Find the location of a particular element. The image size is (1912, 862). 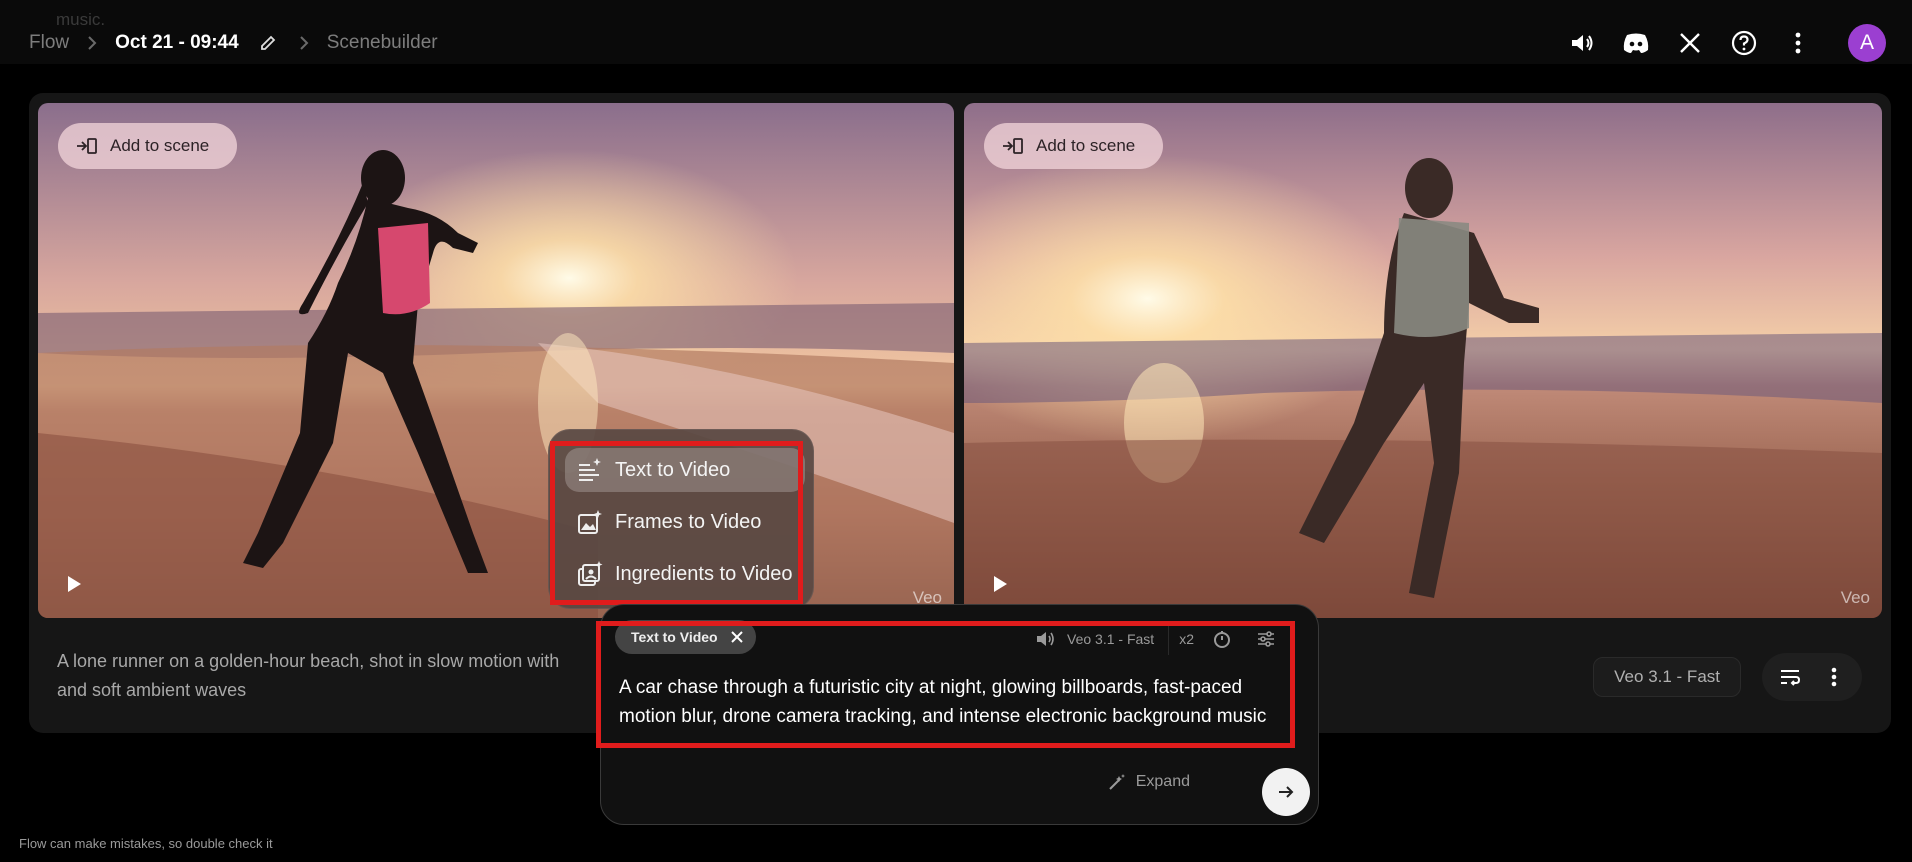

mode-chip: Text to Video is located at coordinates (685, 637).